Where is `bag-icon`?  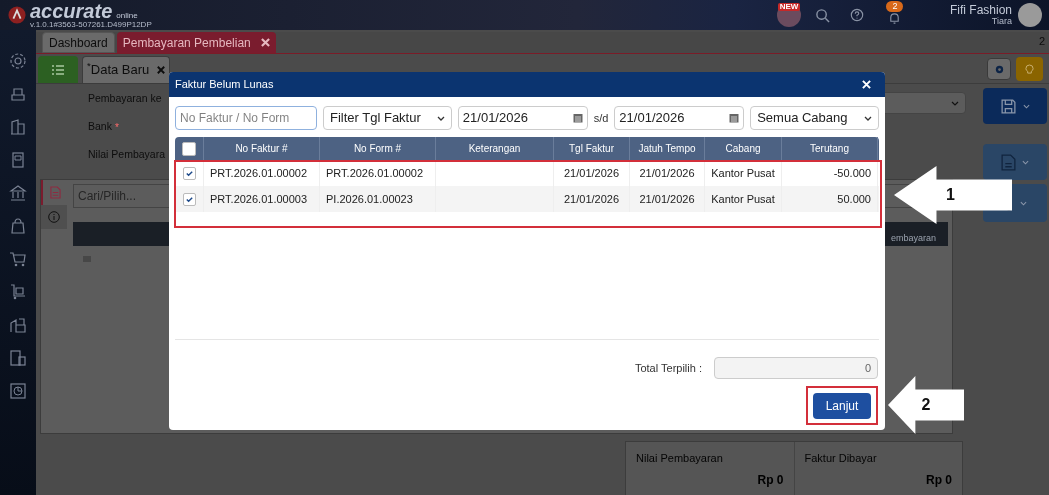 bag-icon is located at coordinates (18, 226).